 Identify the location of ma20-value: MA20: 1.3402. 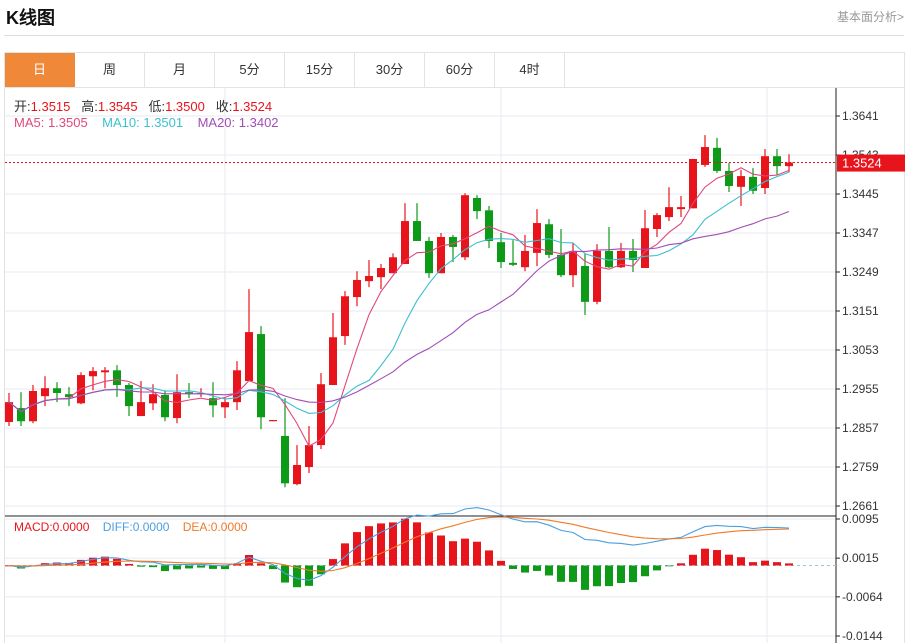
(238, 122).